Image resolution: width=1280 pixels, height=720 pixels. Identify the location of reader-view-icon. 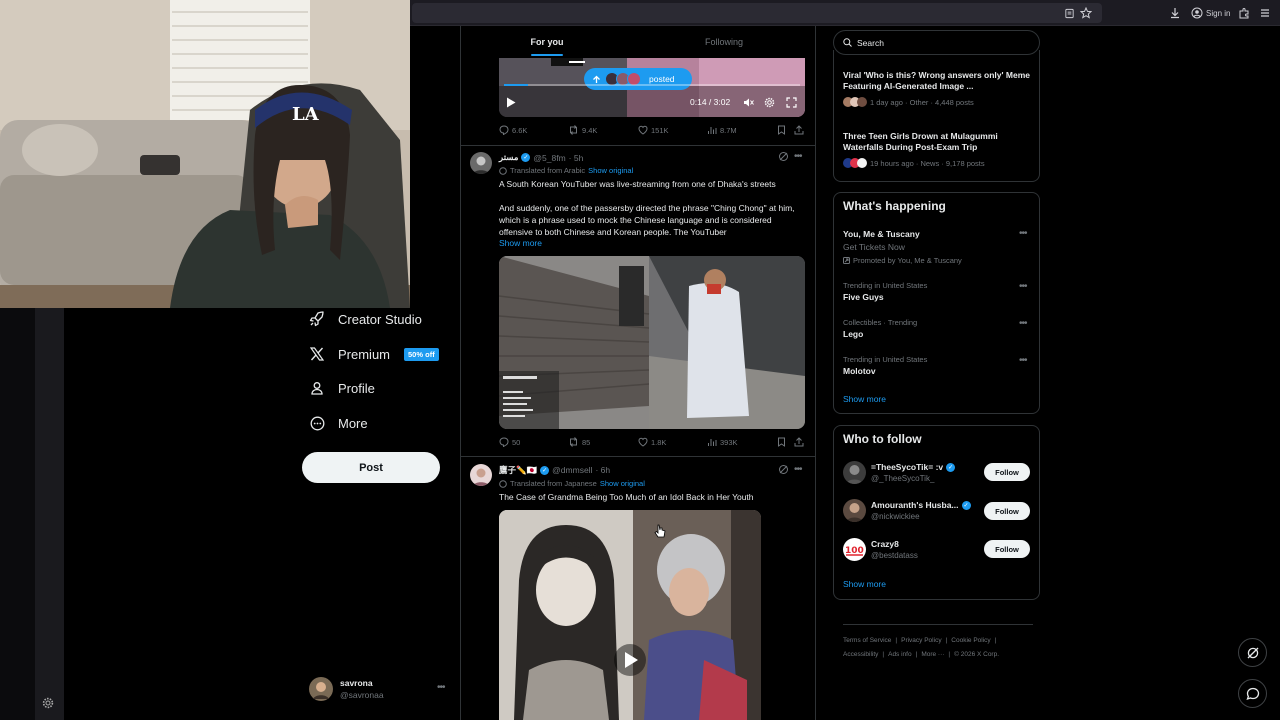
(1069, 13).